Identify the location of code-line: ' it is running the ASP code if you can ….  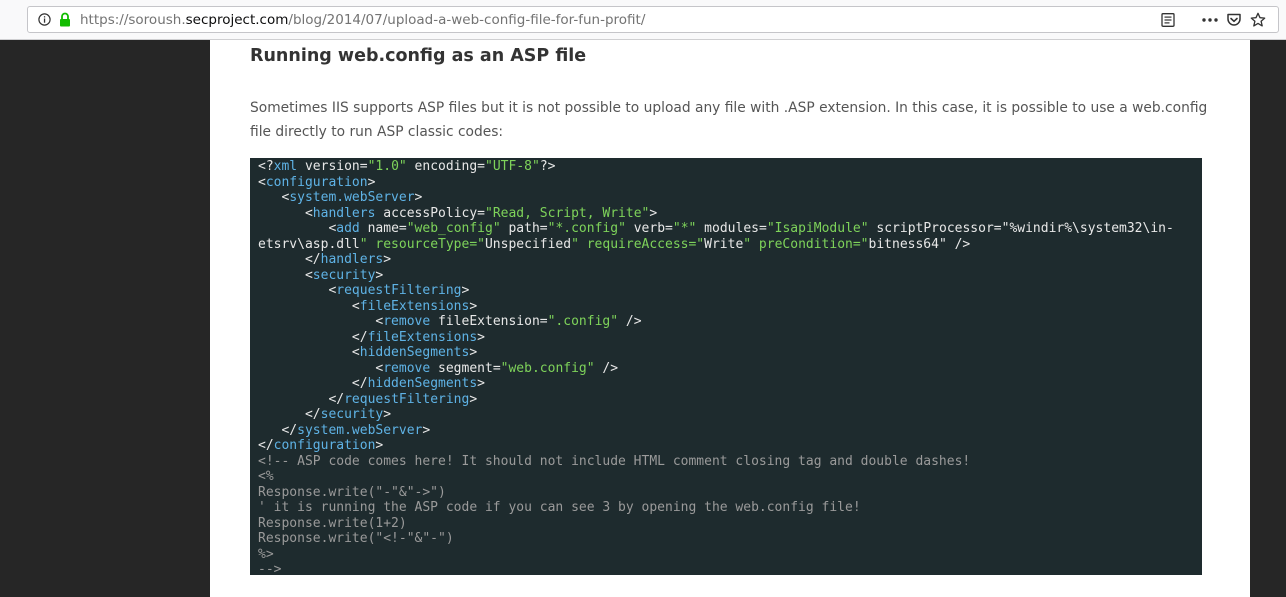
(559, 507).